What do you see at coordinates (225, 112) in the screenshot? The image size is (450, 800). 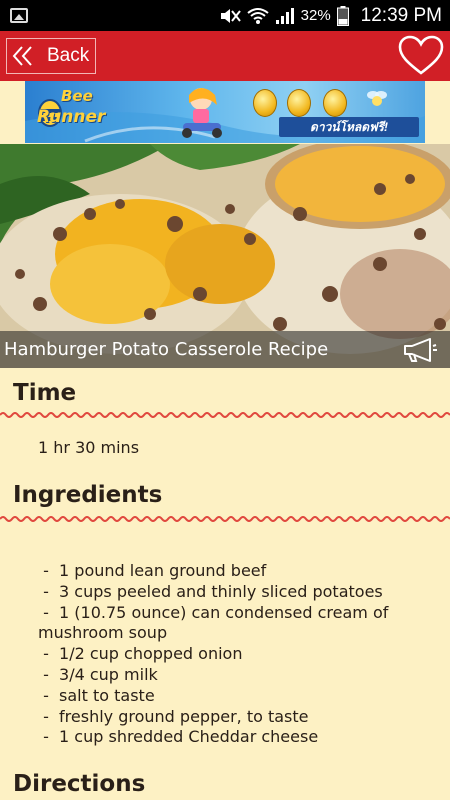 I see `ad-banner: Bee Runner ดาวน์โหลดฟรี!` at bounding box center [225, 112].